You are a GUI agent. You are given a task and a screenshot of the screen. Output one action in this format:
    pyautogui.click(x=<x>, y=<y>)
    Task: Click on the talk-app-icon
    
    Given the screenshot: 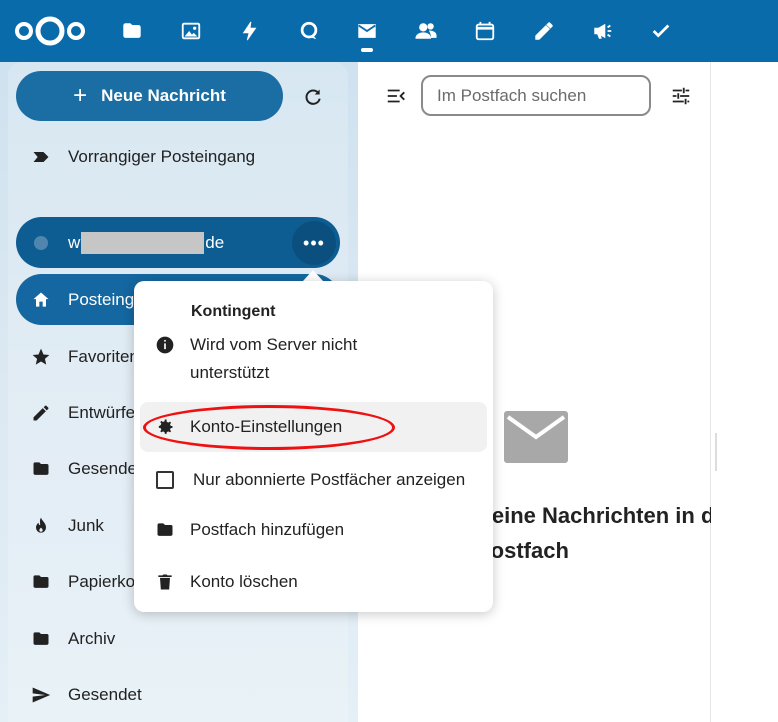 What is the action you would take?
    pyautogui.click(x=309, y=31)
    